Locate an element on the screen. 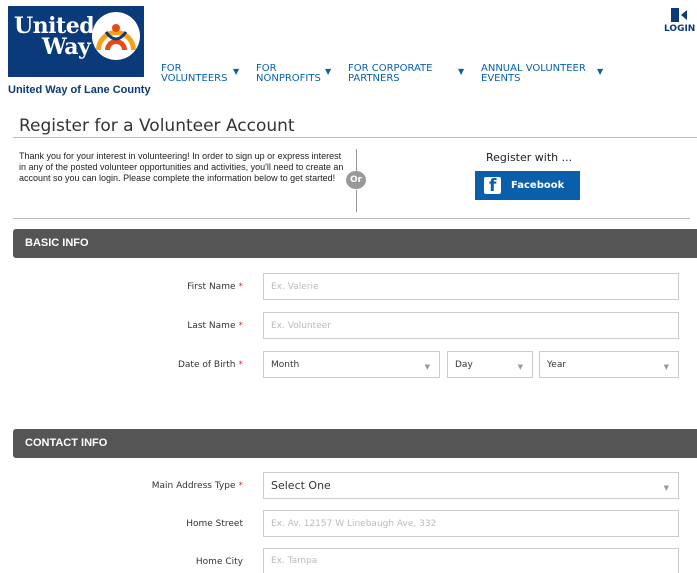 This screenshot has height=573, width=697. logo-word-way: Way is located at coordinates (66, 47).